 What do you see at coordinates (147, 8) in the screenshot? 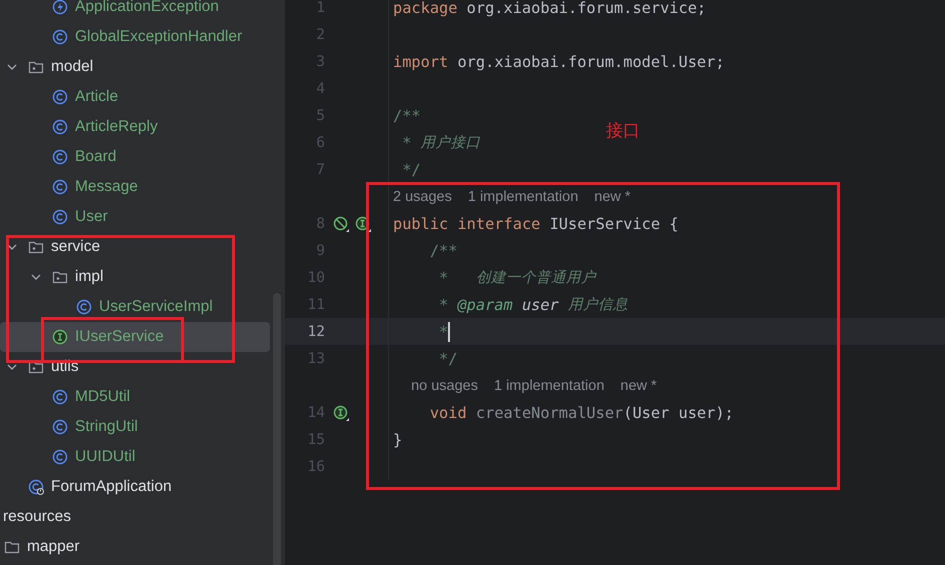
I see `item-label: ApplicationException` at bounding box center [147, 8].